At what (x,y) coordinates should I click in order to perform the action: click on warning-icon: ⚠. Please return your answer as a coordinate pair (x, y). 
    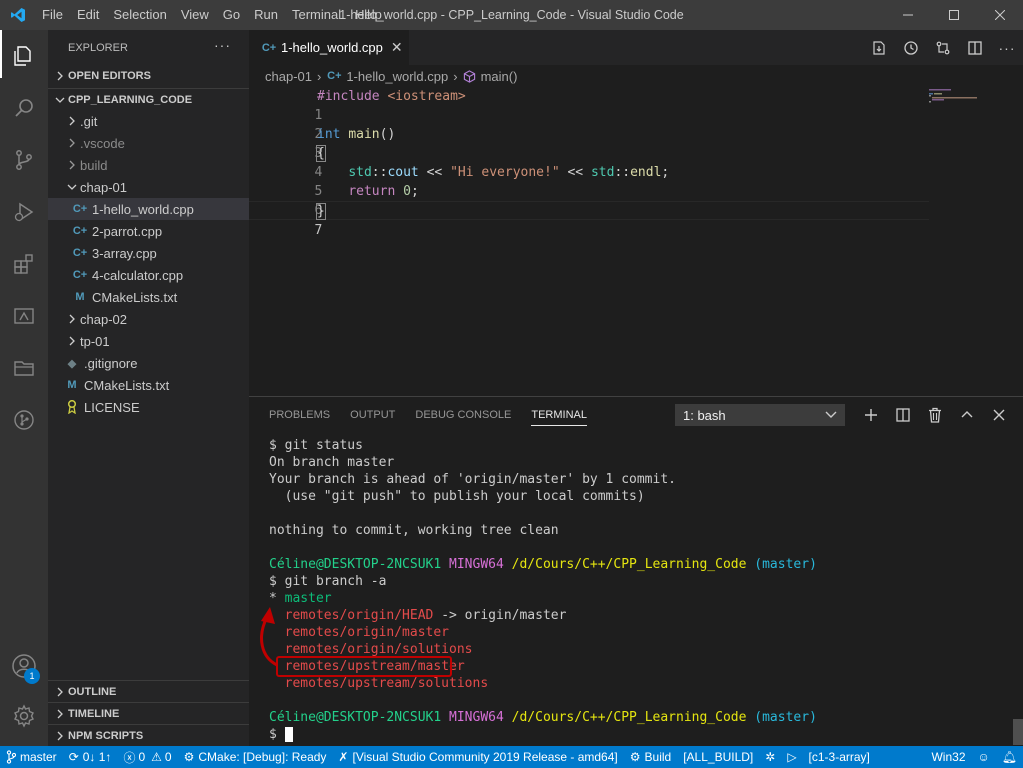
    Looking at the image, I should click on (156, 757).